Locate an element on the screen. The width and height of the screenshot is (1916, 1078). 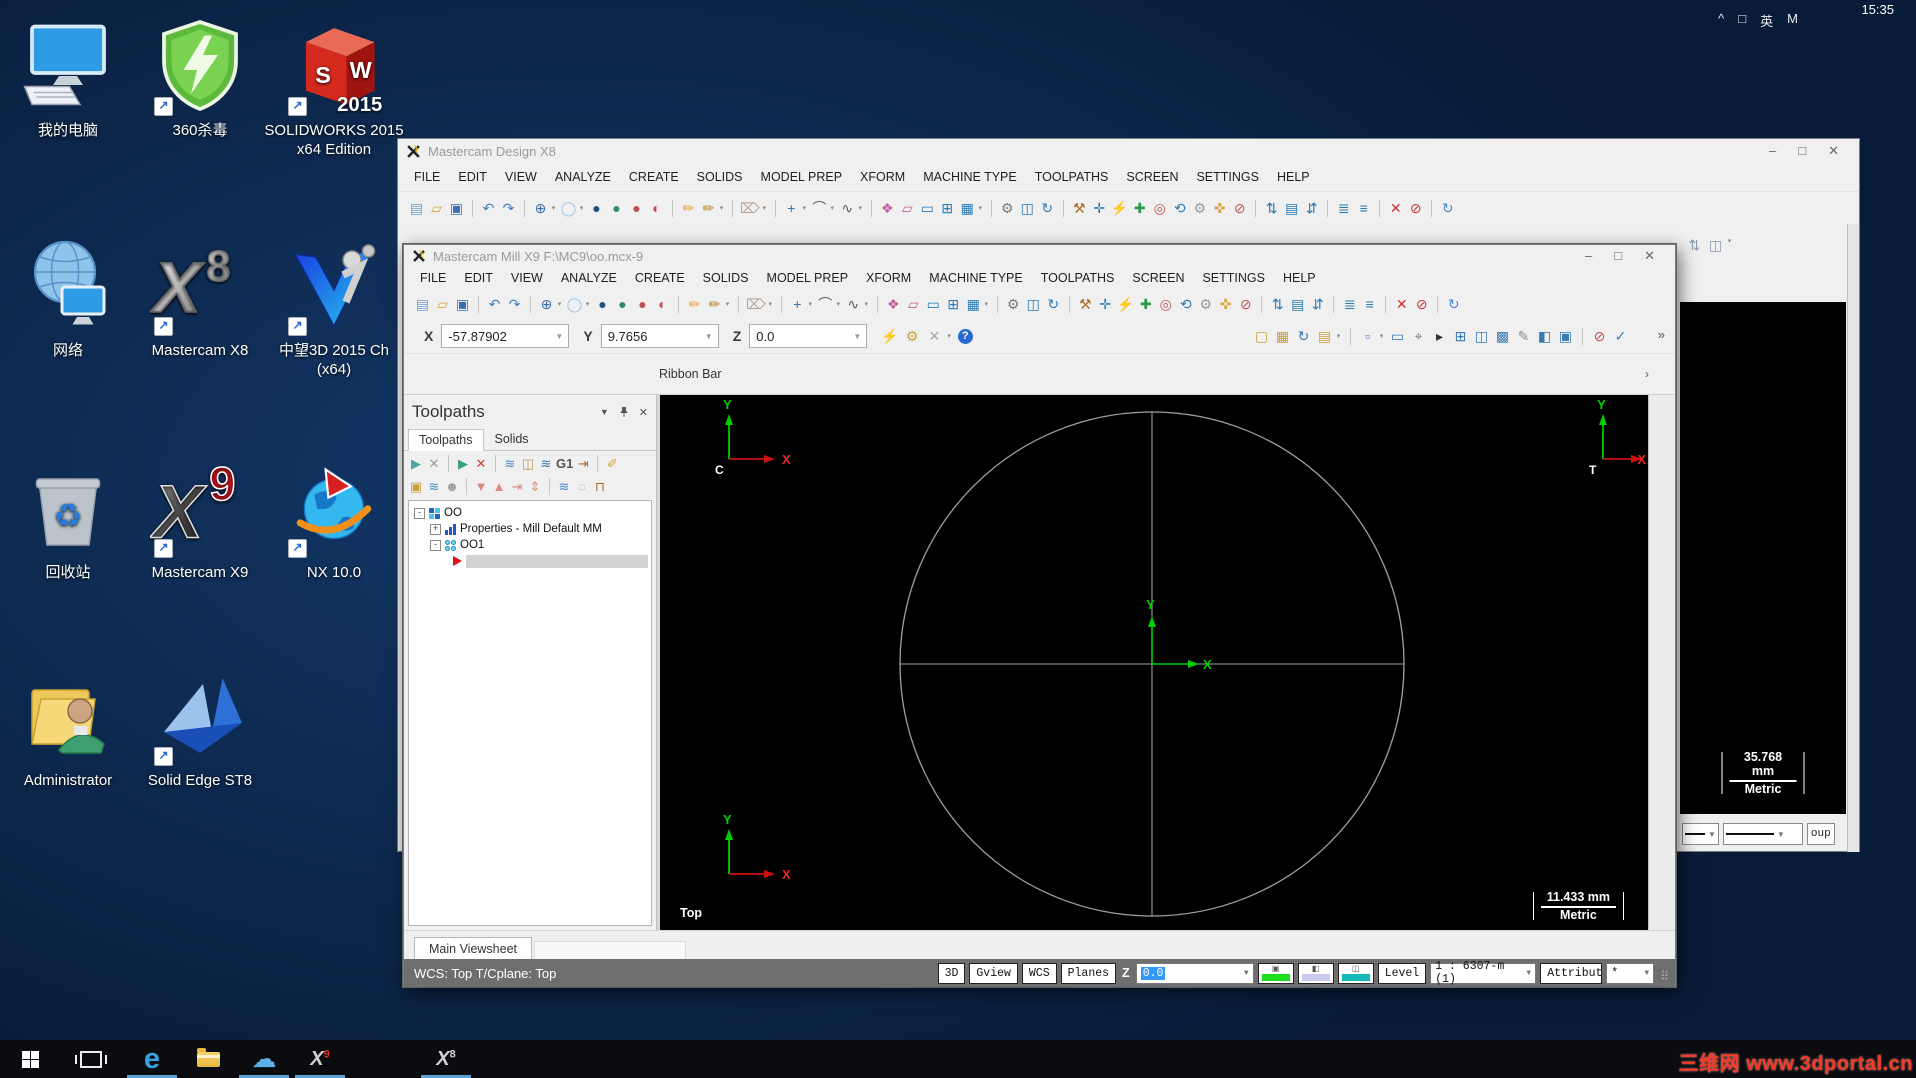
dynamic-rotate-icon: ⟲ is located at coordinates (1185, 304).